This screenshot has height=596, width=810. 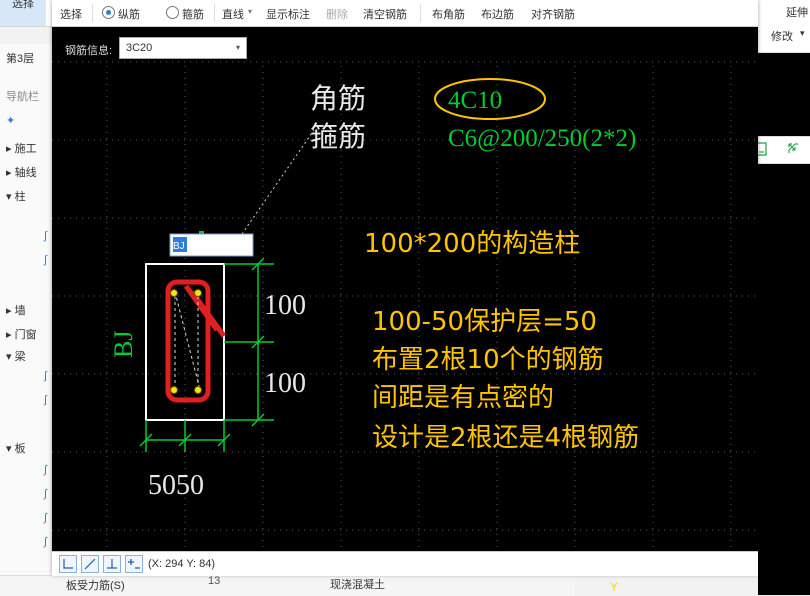 I want to click on snap-plus-button, so click(x=134, y=564).